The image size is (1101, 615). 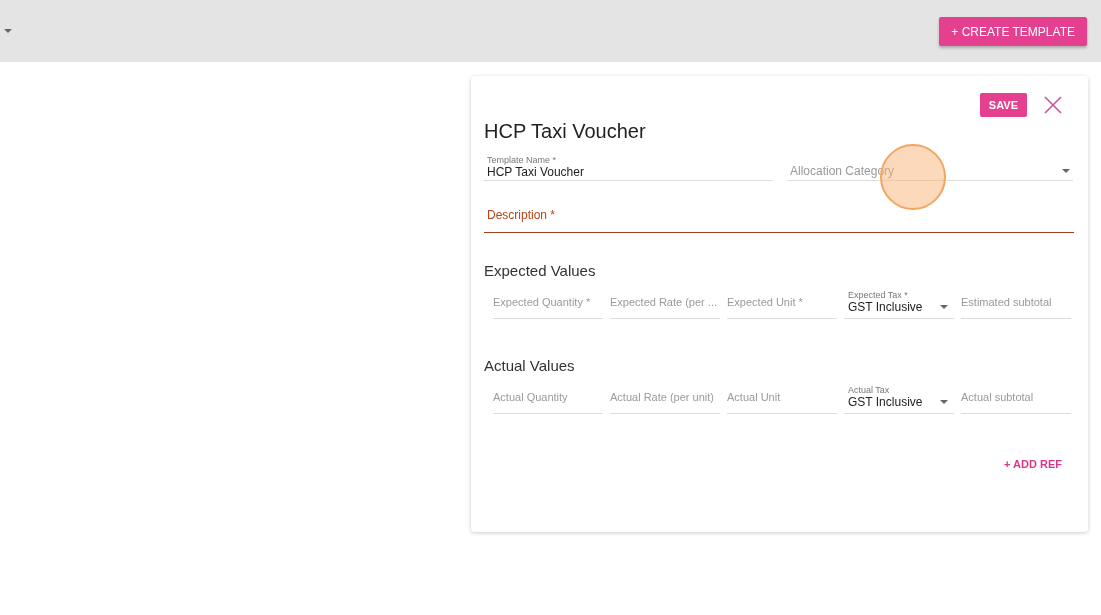 What do you see at coordinates (540, 270) in the screenshot?
I see `section-heading: Expected Values` at bounding box center [540, 270].